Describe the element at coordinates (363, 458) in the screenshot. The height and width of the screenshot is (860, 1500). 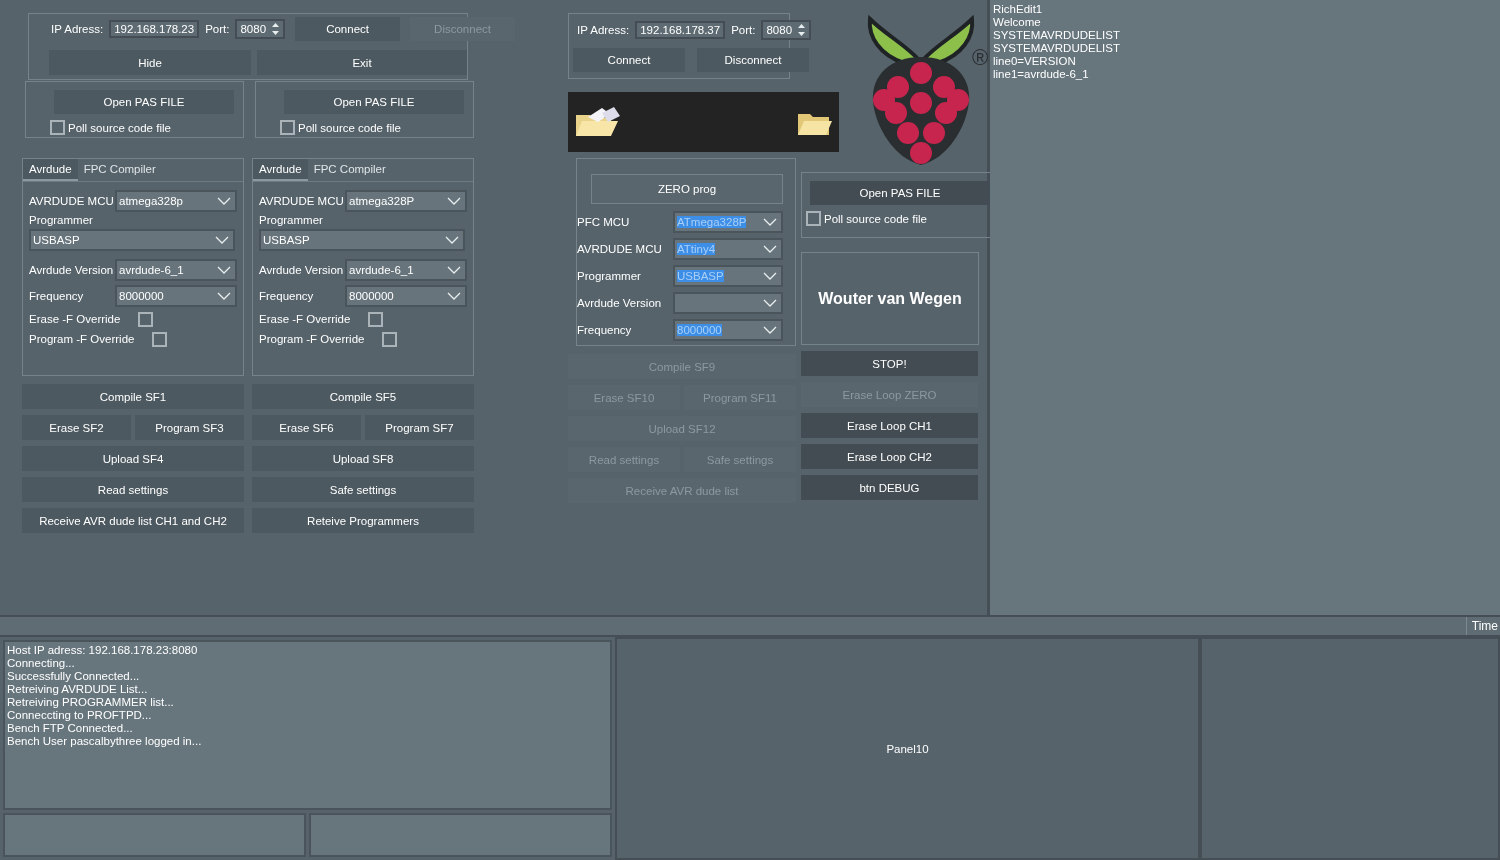
I see `button: Upload SF8` at that location.